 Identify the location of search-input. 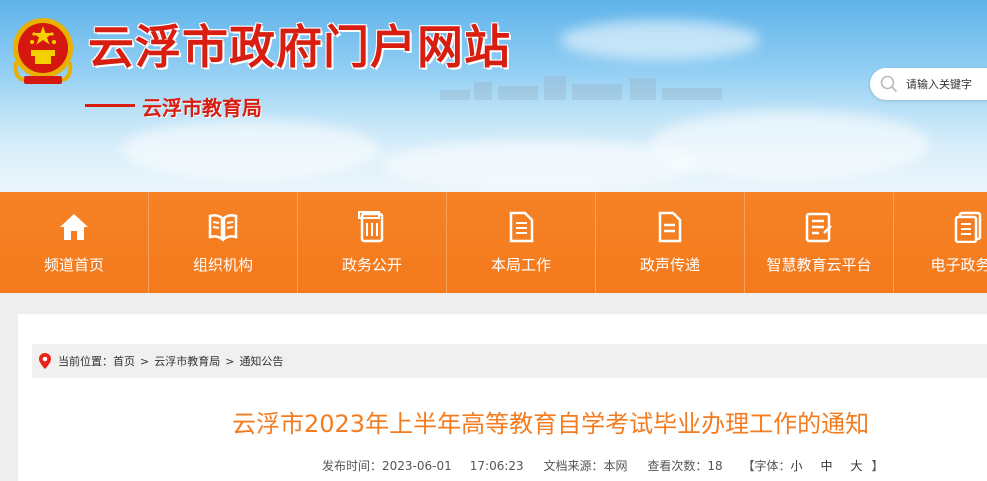
(945, 84).